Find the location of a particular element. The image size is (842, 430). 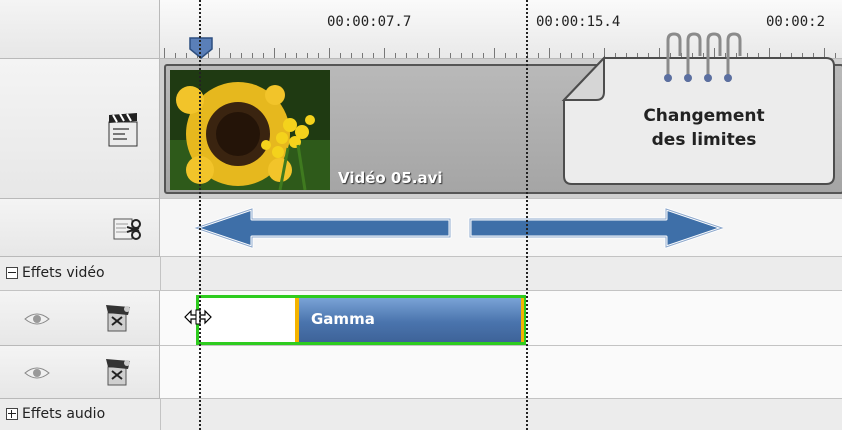

video-track-header is located at coordinates (80, 129).